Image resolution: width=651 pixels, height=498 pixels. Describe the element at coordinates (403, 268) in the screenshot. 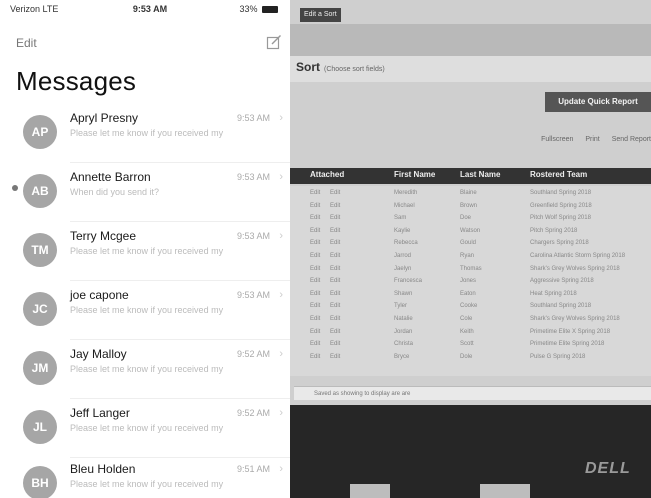

I see `table-cell: Jaelyn` at that location.